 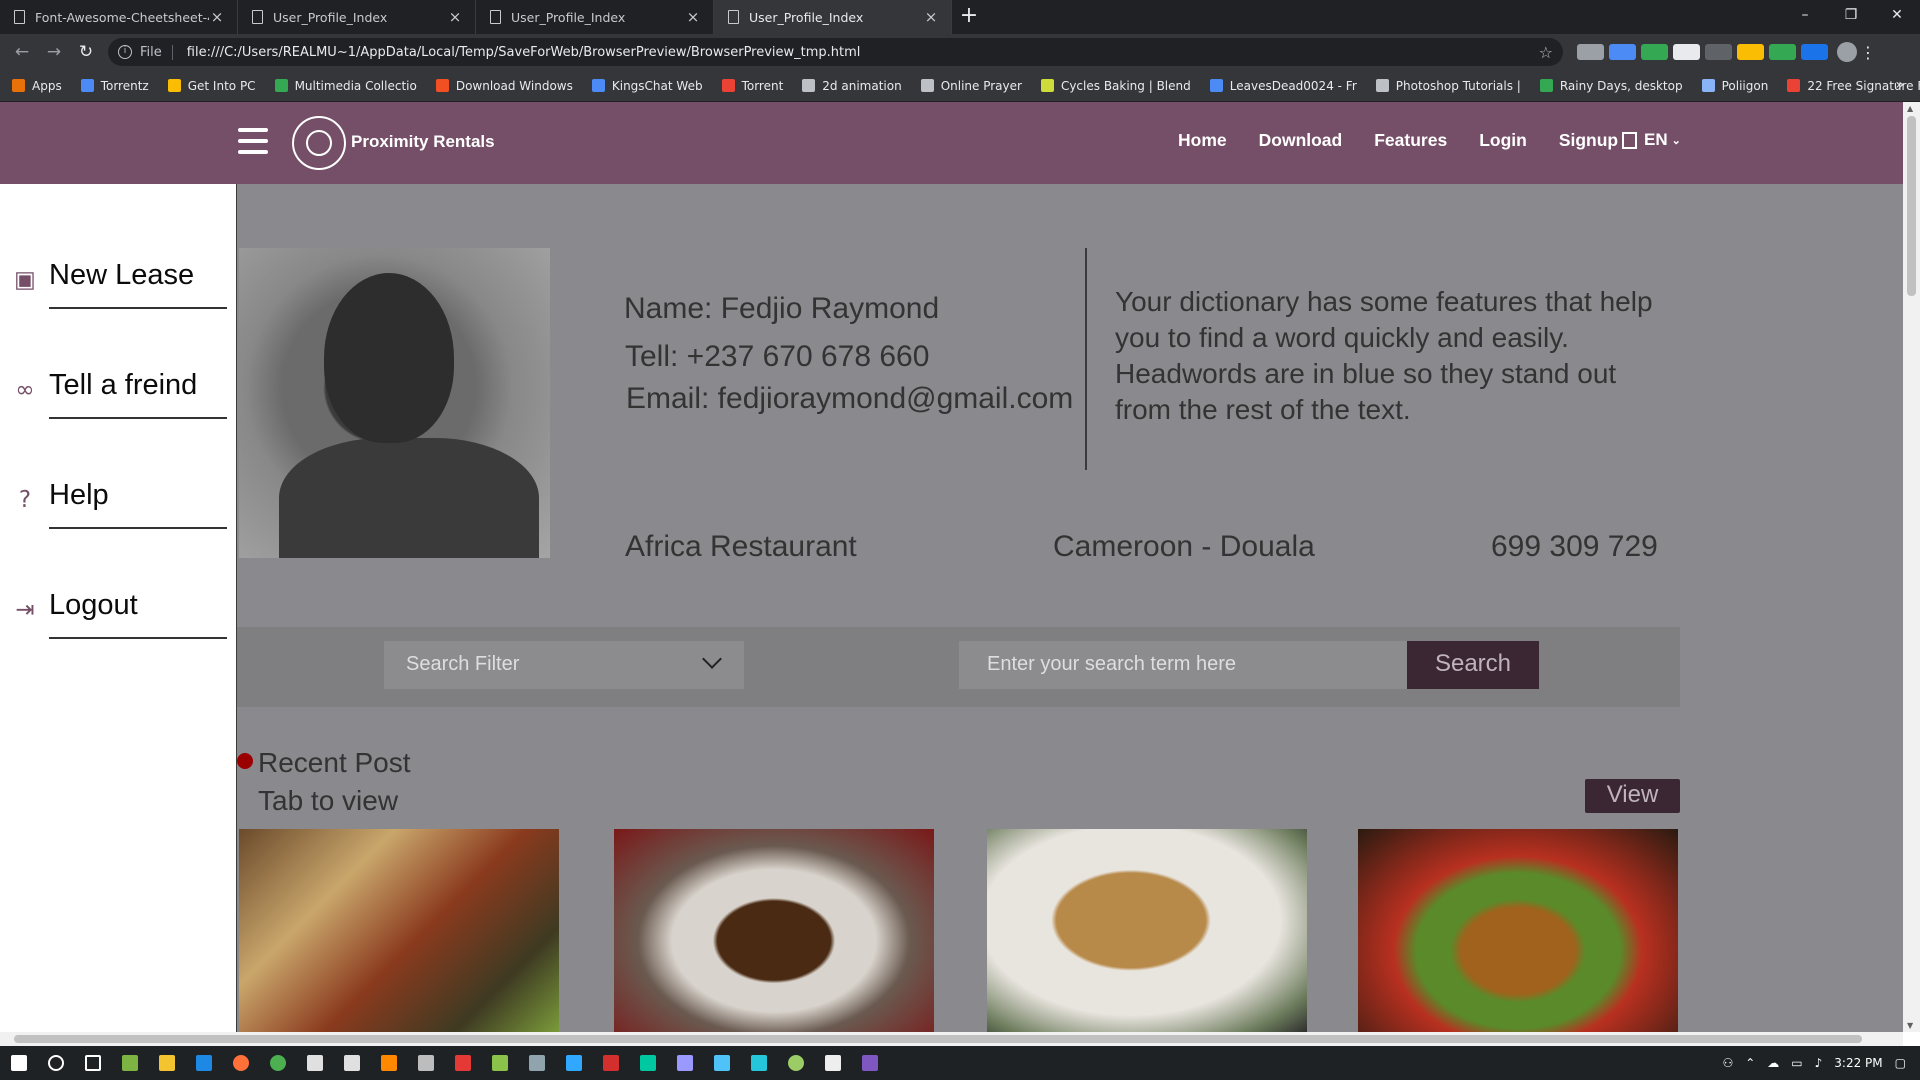 What do you see at coordinates (1473, 665) in the screenshot?
I see `search-button: Search` at bounding box center [1473, 665].